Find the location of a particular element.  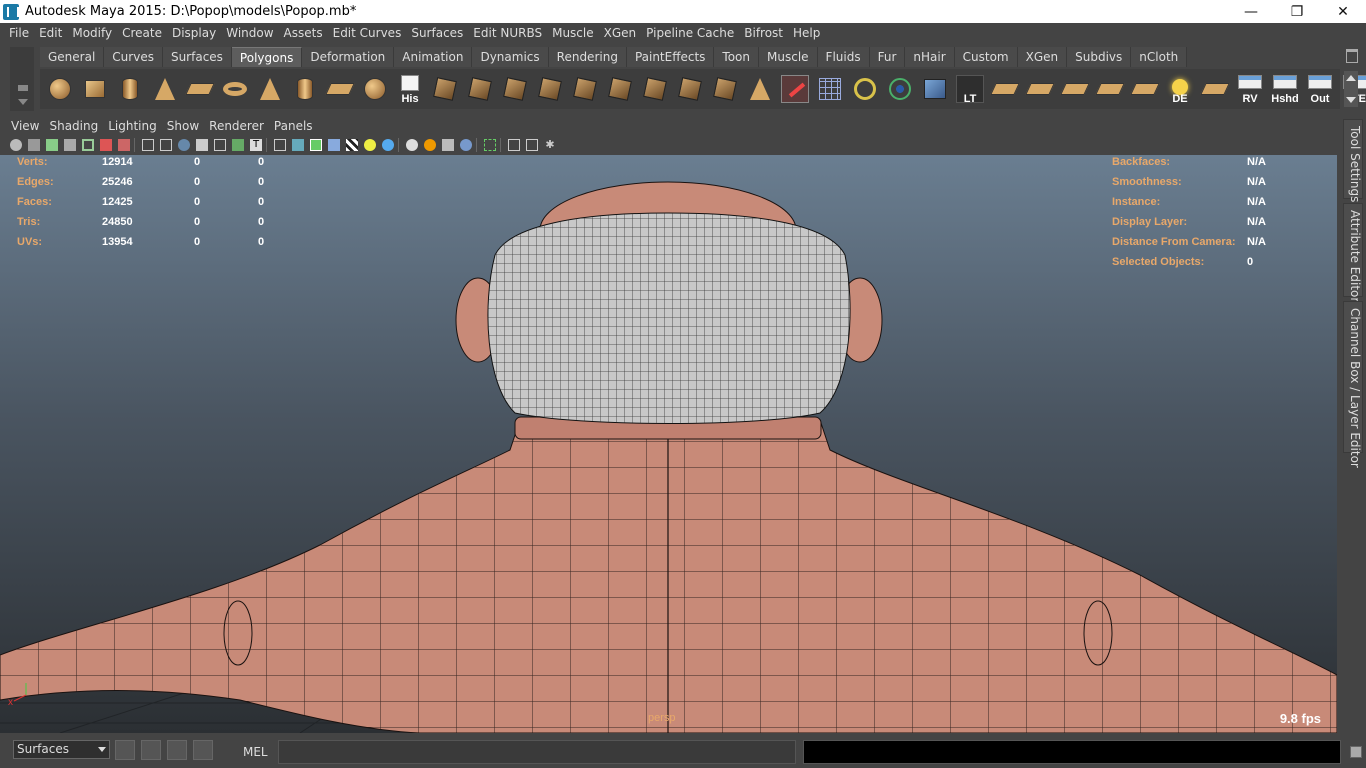

menu-edit-curves: Edit Curves is located at coordinates (367, 33).